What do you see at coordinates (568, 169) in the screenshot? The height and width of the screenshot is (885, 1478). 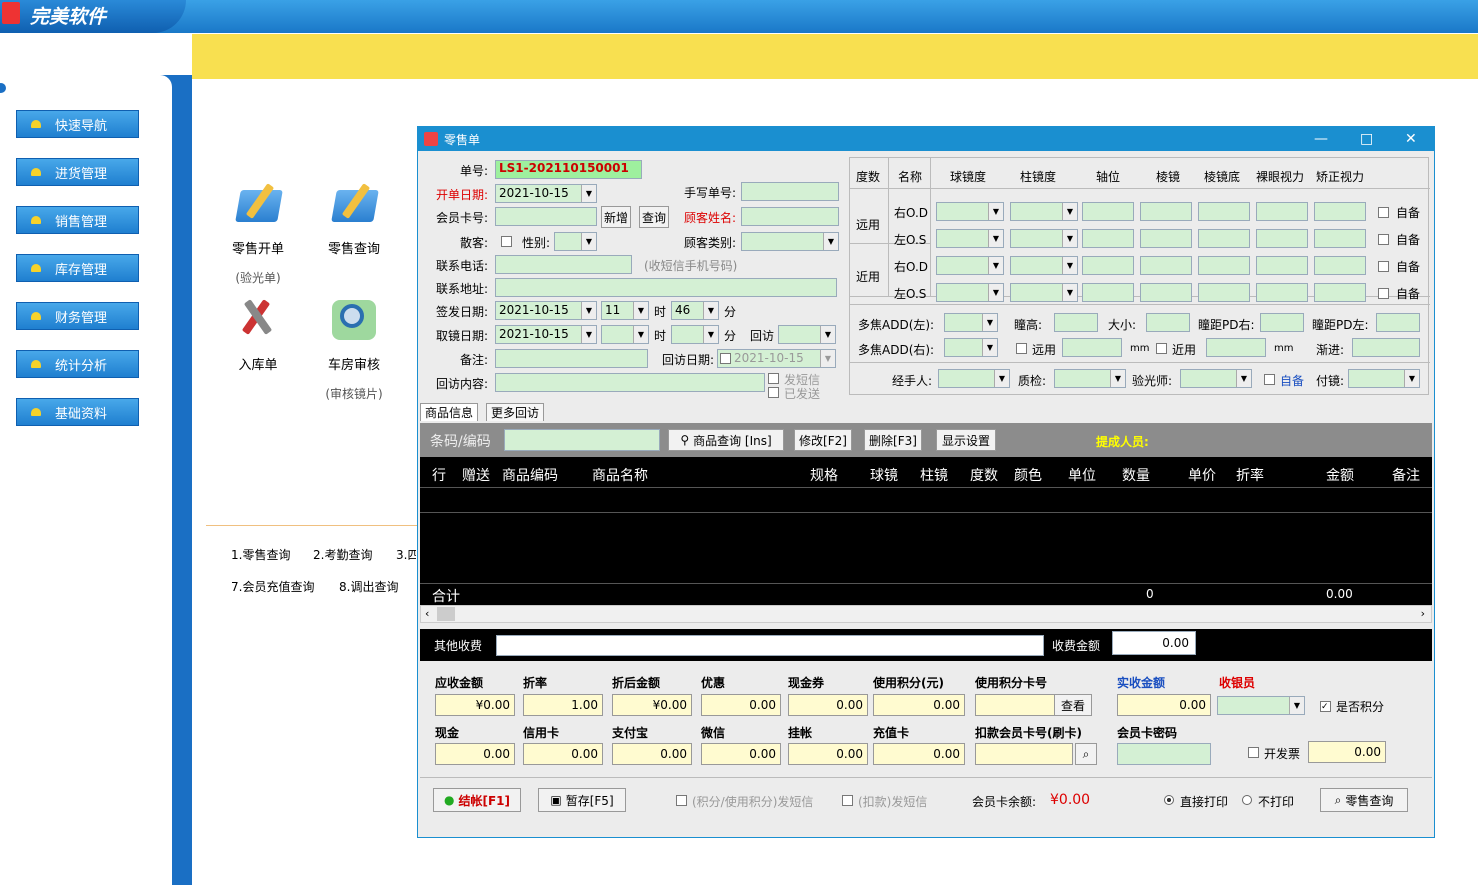 I see `order-no-field: LS1-202110150001` at bounding box center [568, 169].